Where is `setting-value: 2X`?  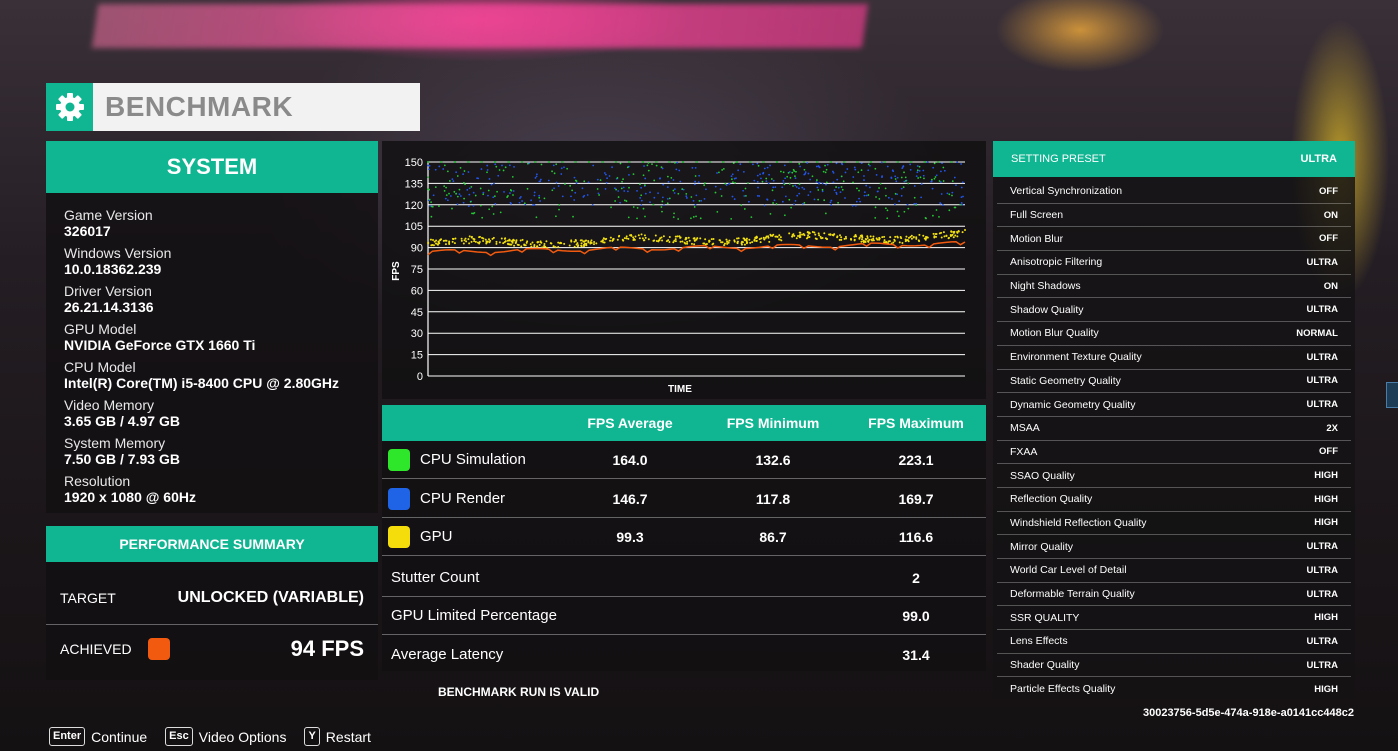
setting-value: 2X is located at coordinates (1332, 428).